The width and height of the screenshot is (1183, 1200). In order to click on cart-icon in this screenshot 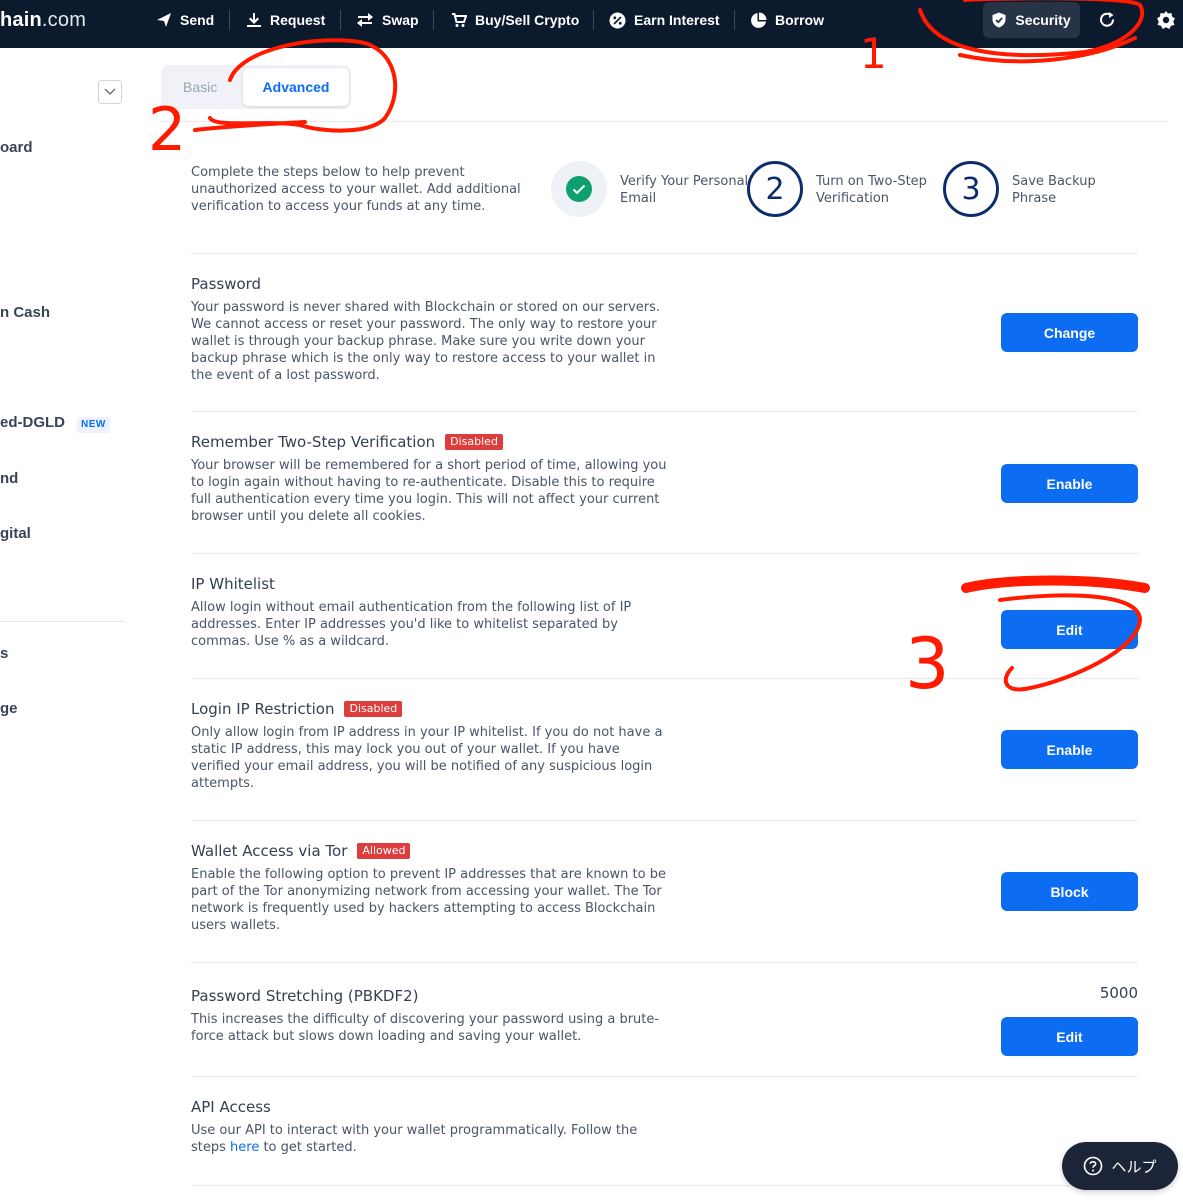, I will do `click(459, 20)`.